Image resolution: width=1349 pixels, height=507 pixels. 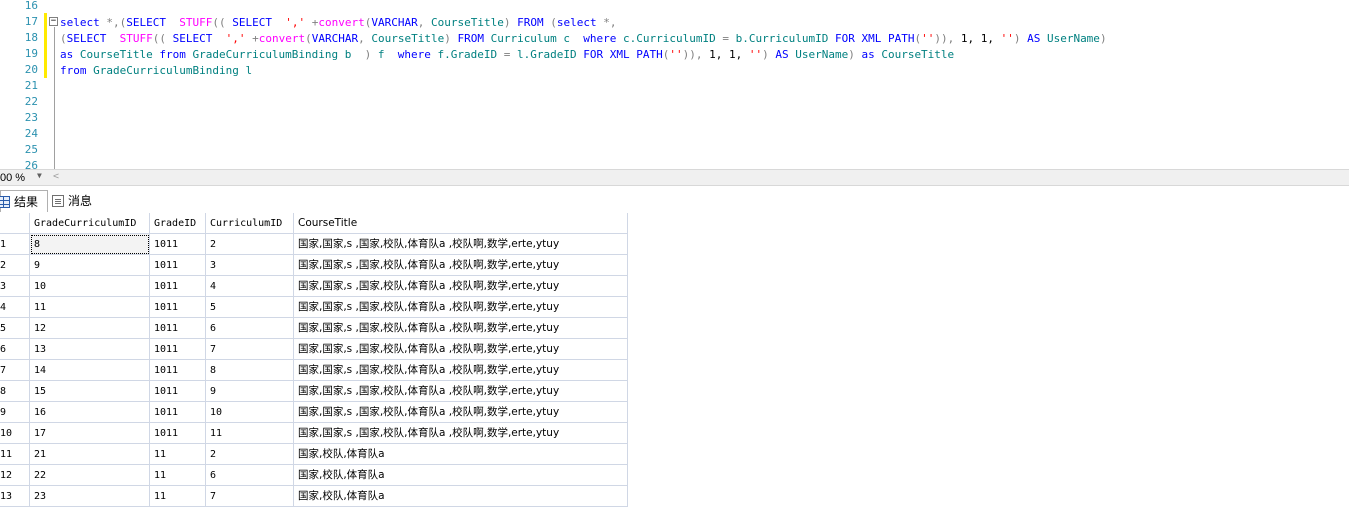 What do you see at coordinates (53, 21) in the screenshot?
I see `collapse-icon: −` at bounding box center [53, 21].